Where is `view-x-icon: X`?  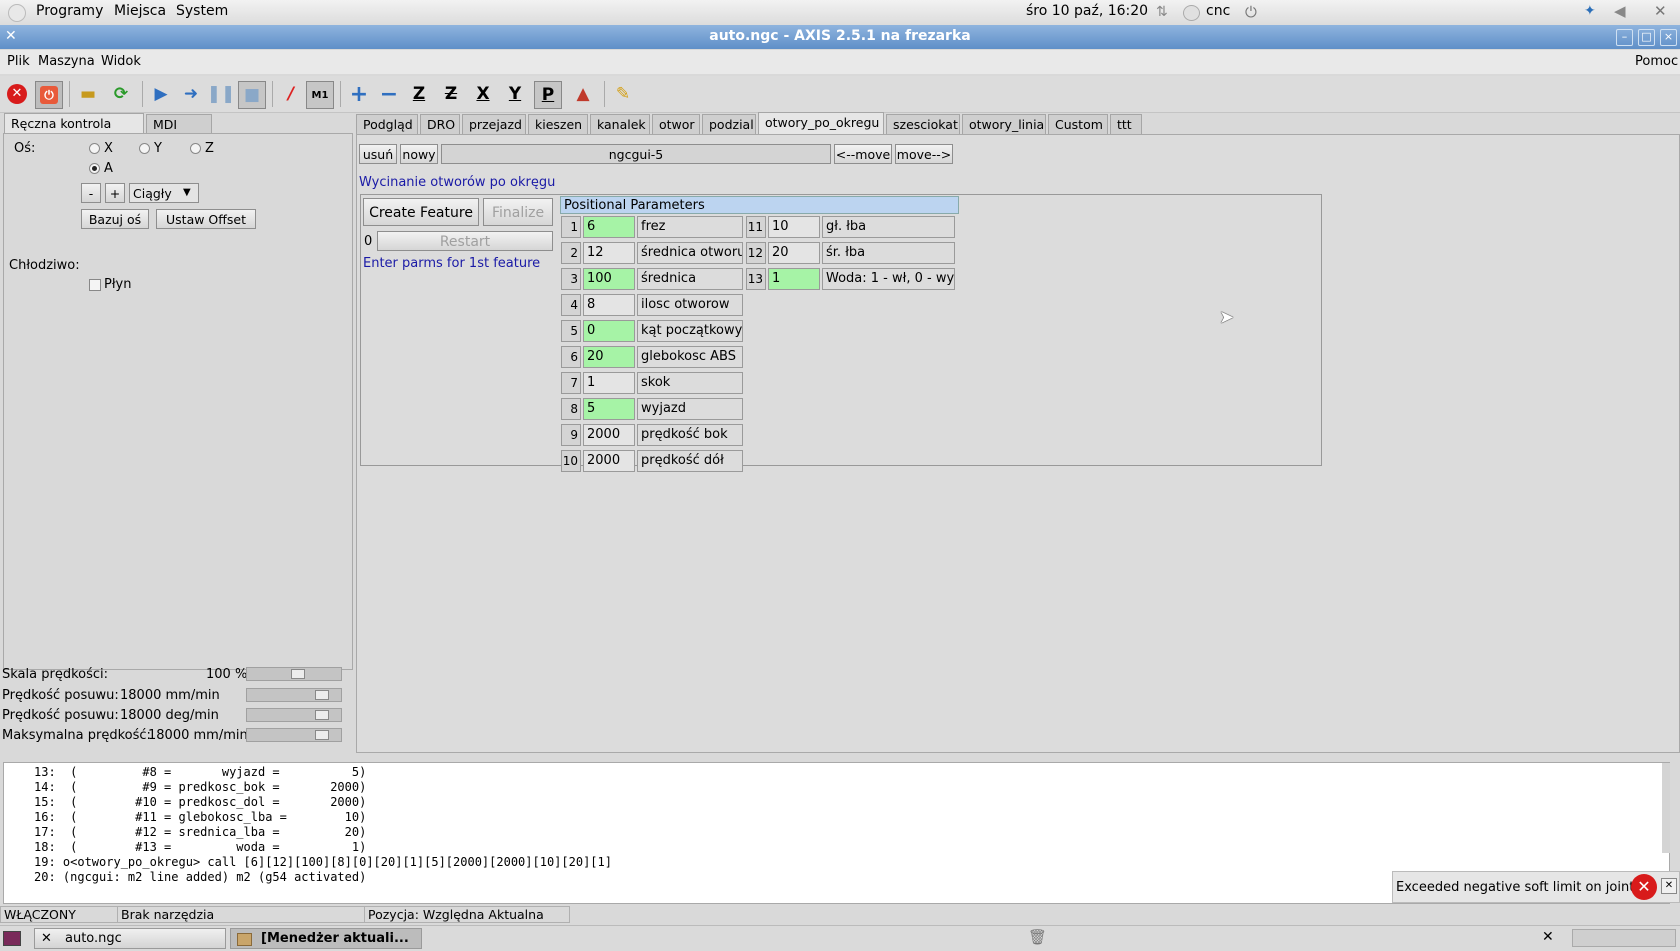 view-x-icon: X is located at coordinates (483, 94).